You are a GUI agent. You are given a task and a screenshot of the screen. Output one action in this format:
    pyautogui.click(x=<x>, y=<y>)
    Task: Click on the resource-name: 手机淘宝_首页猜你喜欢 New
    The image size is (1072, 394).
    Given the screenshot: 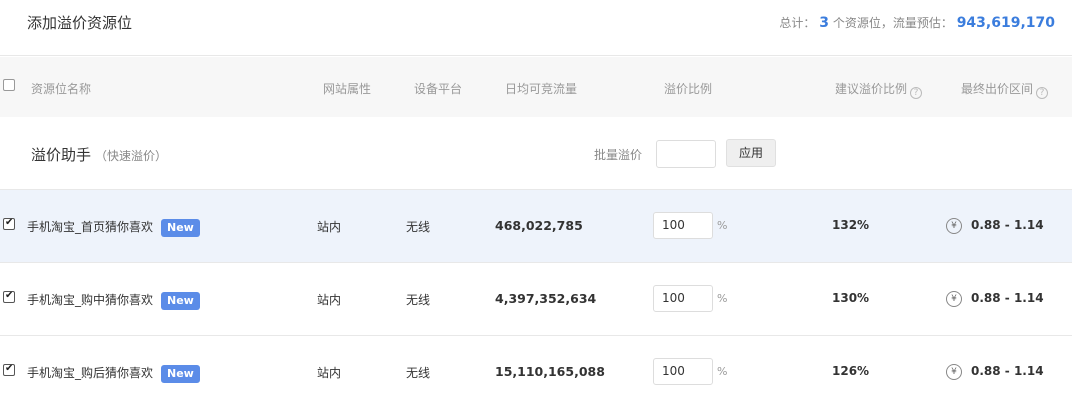 What is the action you would take?
    pyautogui.click(x=113, y=227)
    